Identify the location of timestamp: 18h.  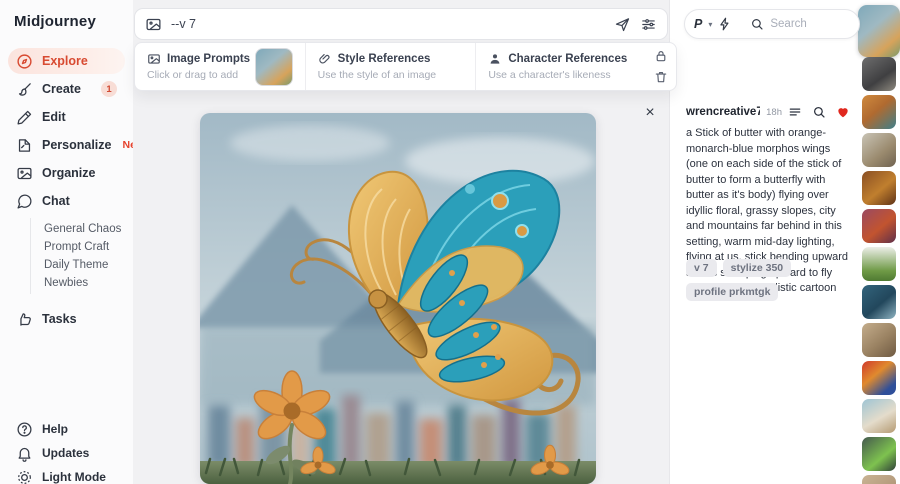
(774, 112).